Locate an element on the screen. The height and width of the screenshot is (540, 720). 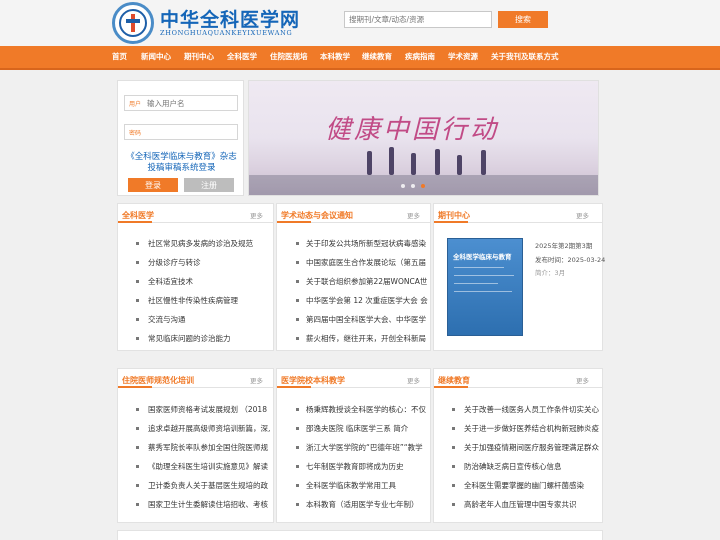
password-input is located at coordinates (191, 132).